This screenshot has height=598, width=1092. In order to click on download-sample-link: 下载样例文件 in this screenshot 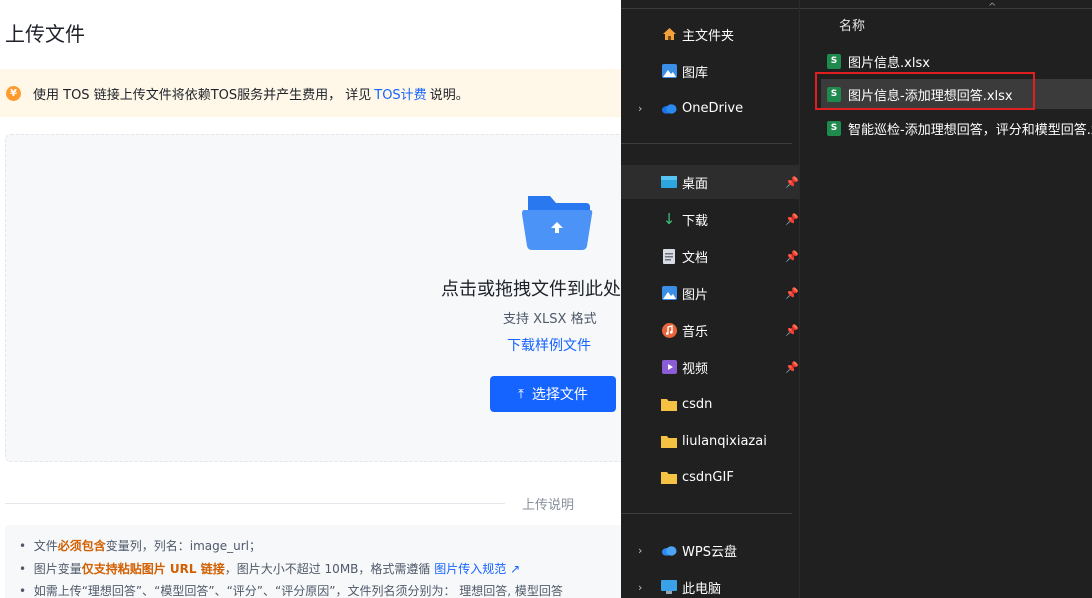, I will do `click(549, 345)`.